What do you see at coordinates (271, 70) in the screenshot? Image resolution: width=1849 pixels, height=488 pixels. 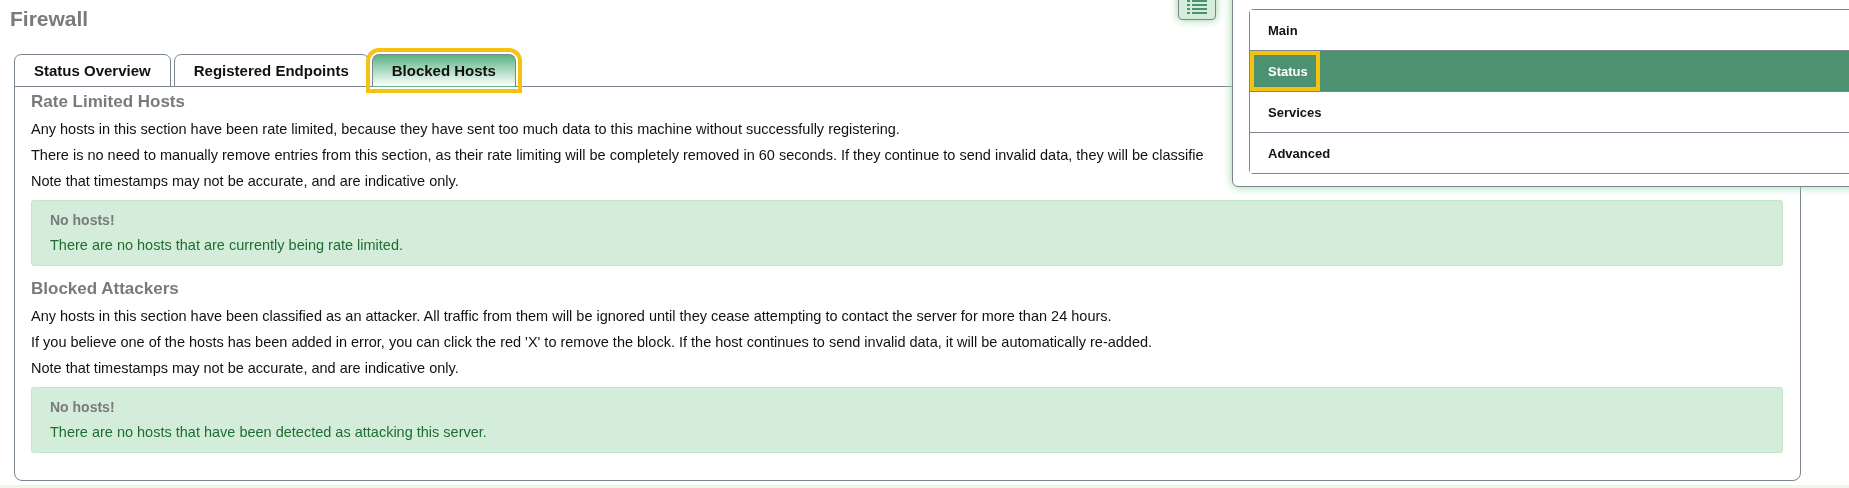 I see `tab: Registered Endpoints` at bounding box center [271, 70].